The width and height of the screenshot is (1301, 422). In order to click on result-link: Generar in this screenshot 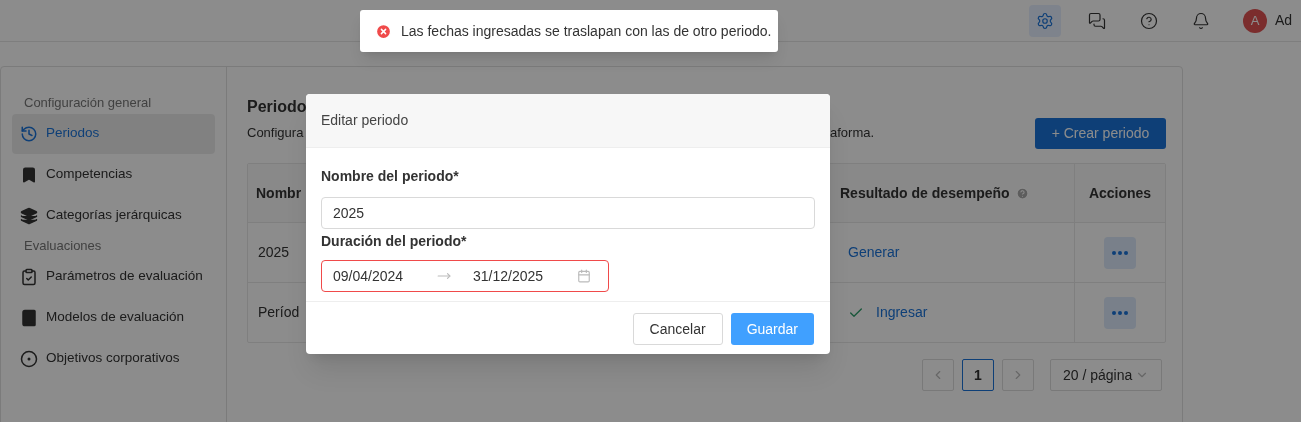, I will do `click(874, 252)`.